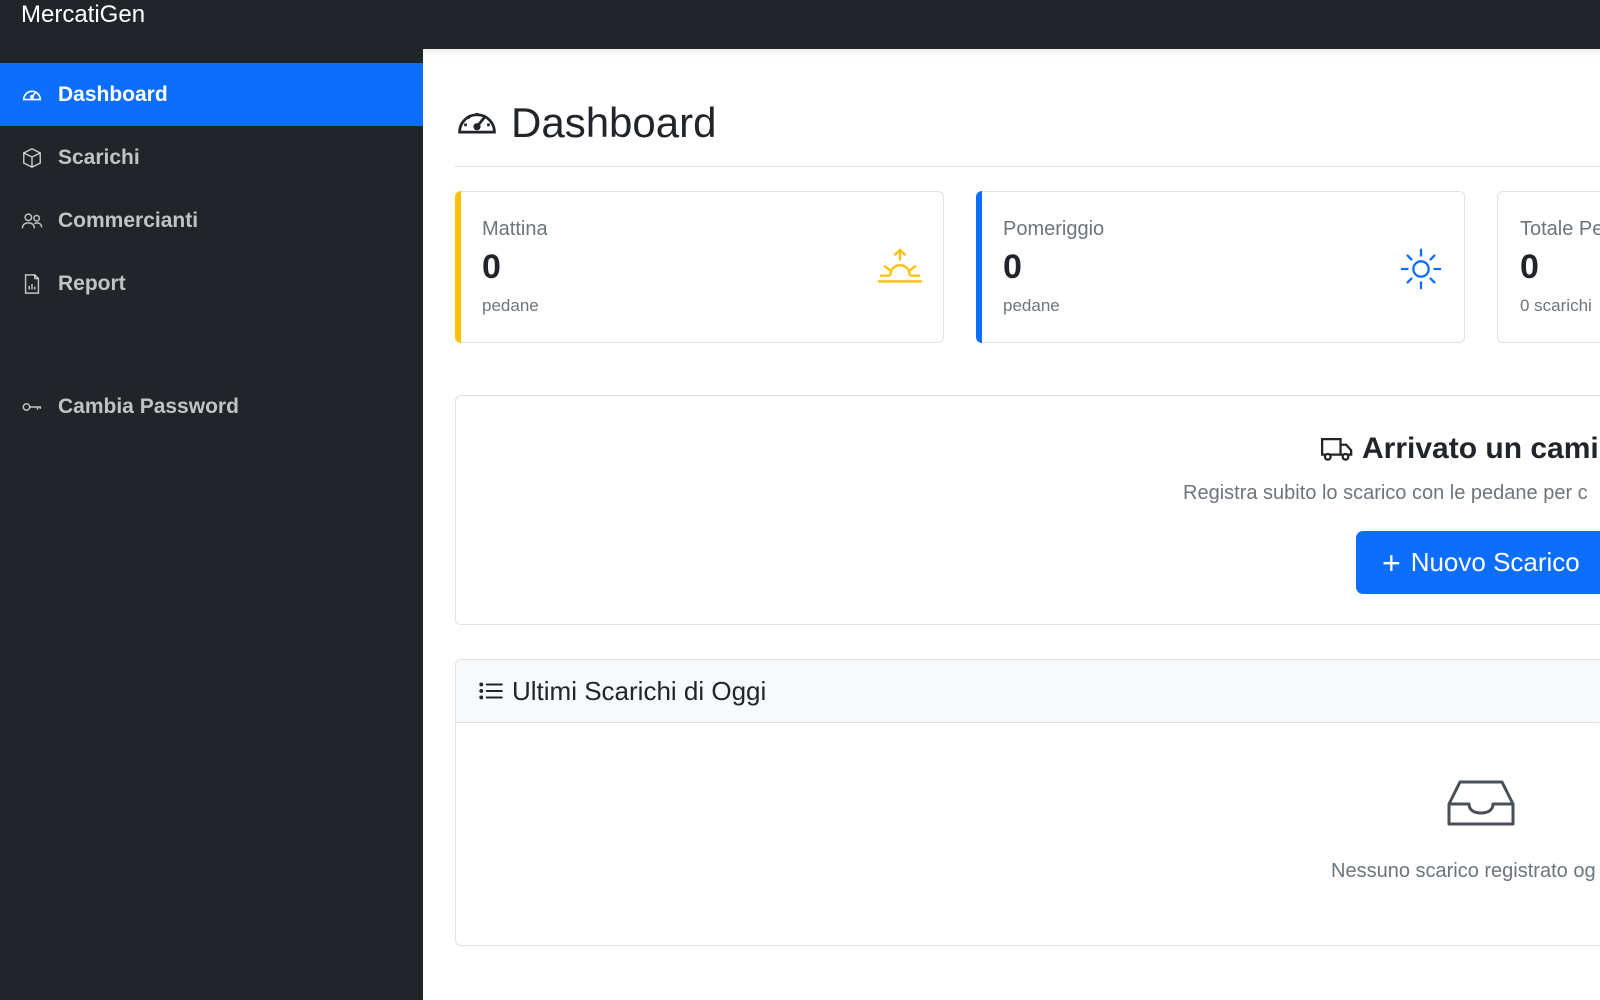 The width and height of the screenshot is (1600, 1000). I want to click on card-header: Ultimi Scarichi di Oggi, so click(1028, 691).